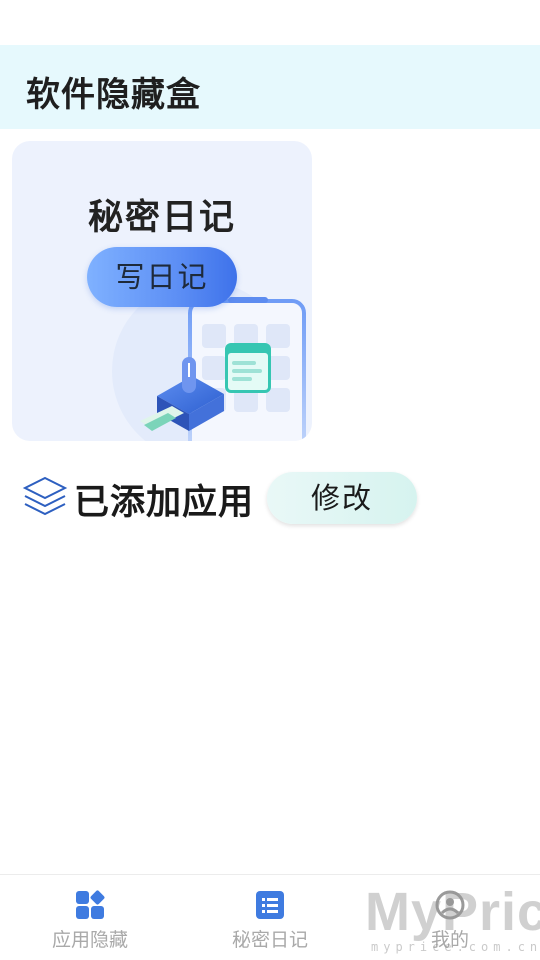  I want to click on added-apps-title: 已添加应用, so click(164, 503).